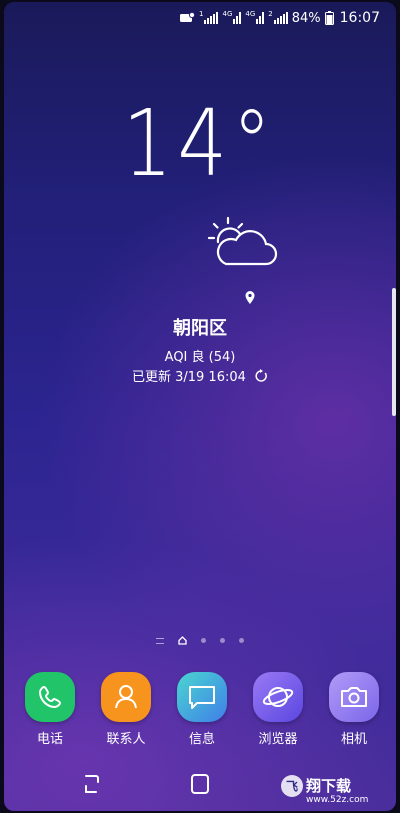 The height and width of the screenshot is (813, 400). Describe the element at coordinates (306, 18) in the screenshot. I see `battery-level: 84%` at that location.